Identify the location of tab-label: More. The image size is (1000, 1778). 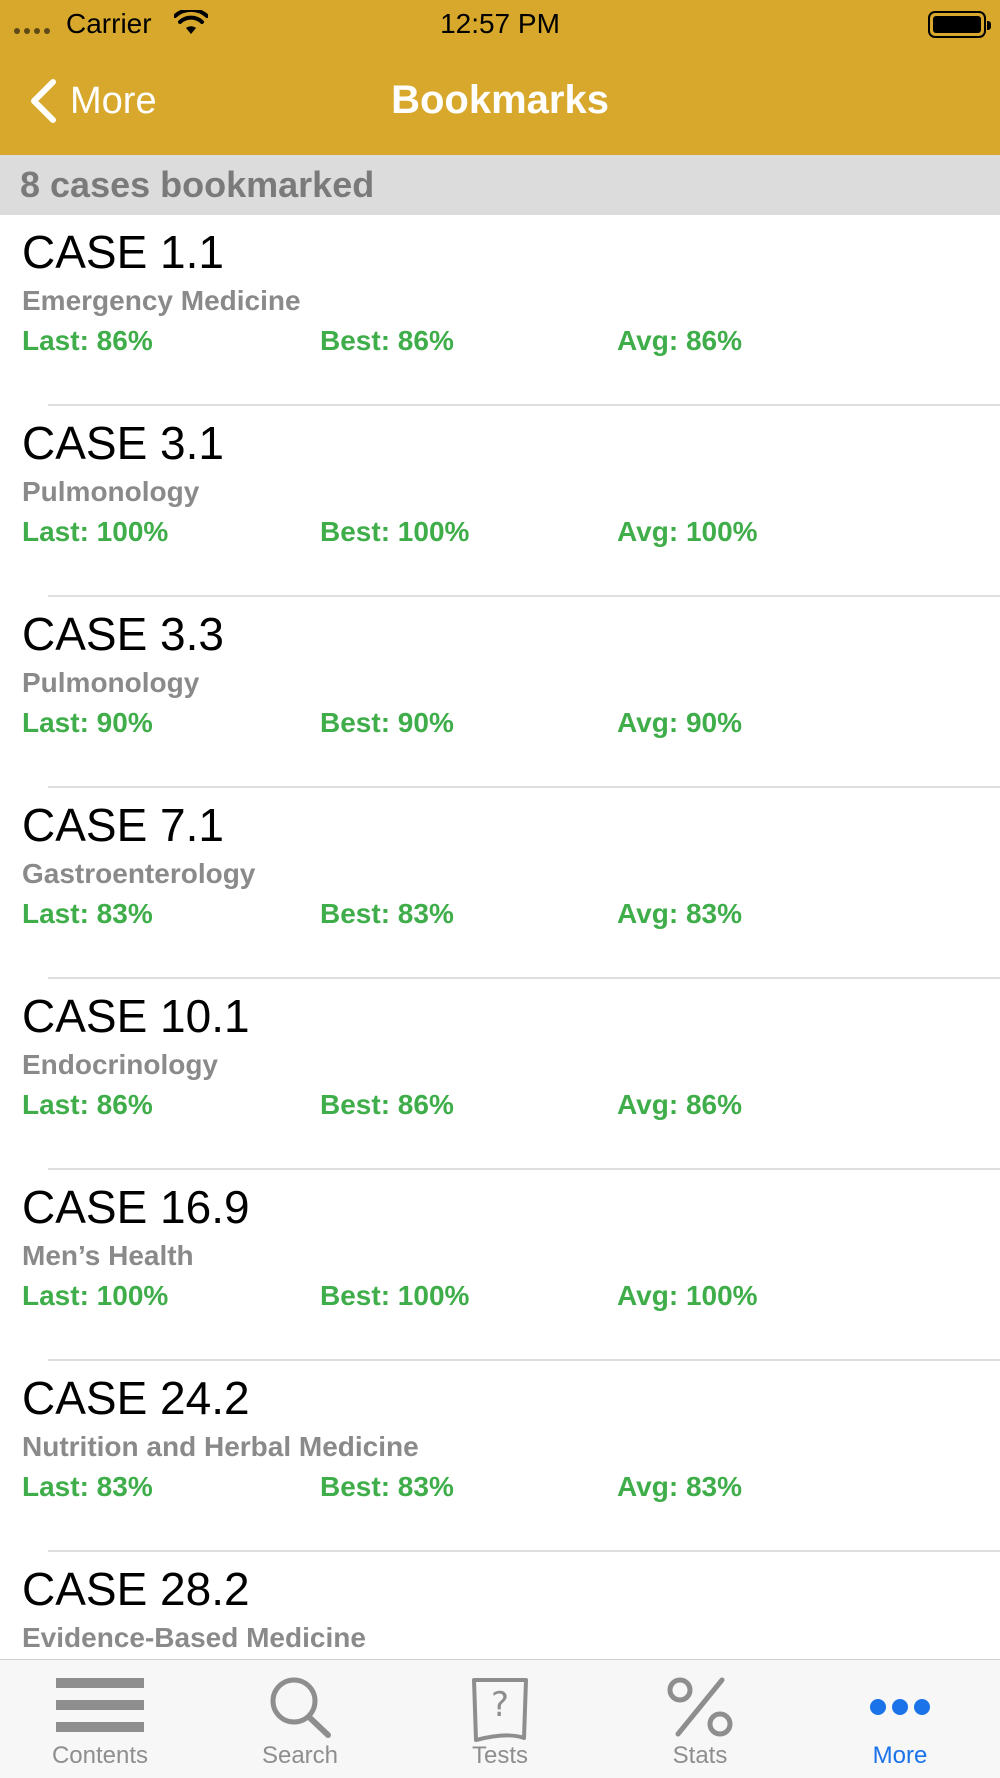
(900, 1755).